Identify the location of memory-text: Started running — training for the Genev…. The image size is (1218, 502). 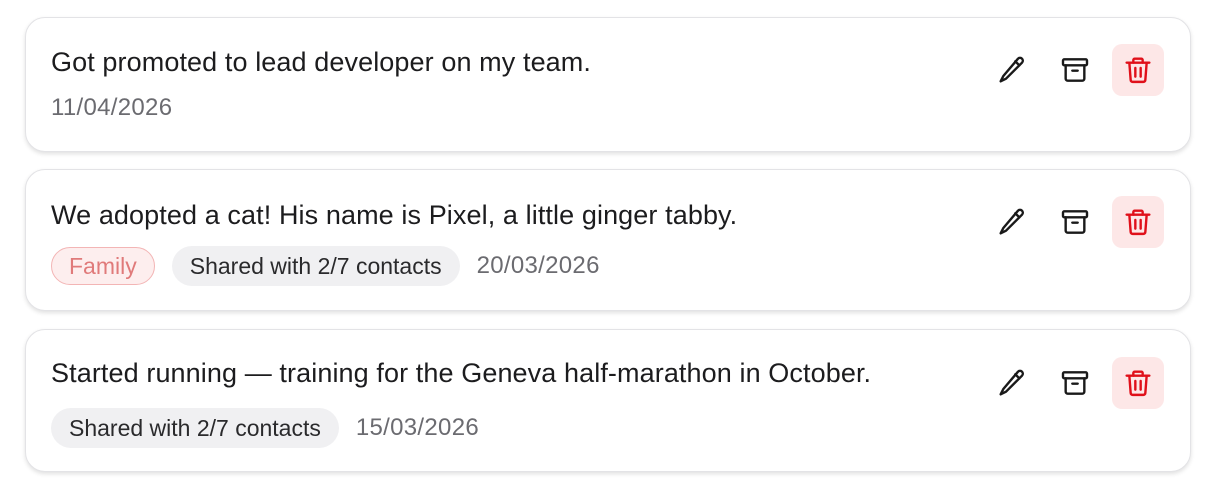
(461, 373).